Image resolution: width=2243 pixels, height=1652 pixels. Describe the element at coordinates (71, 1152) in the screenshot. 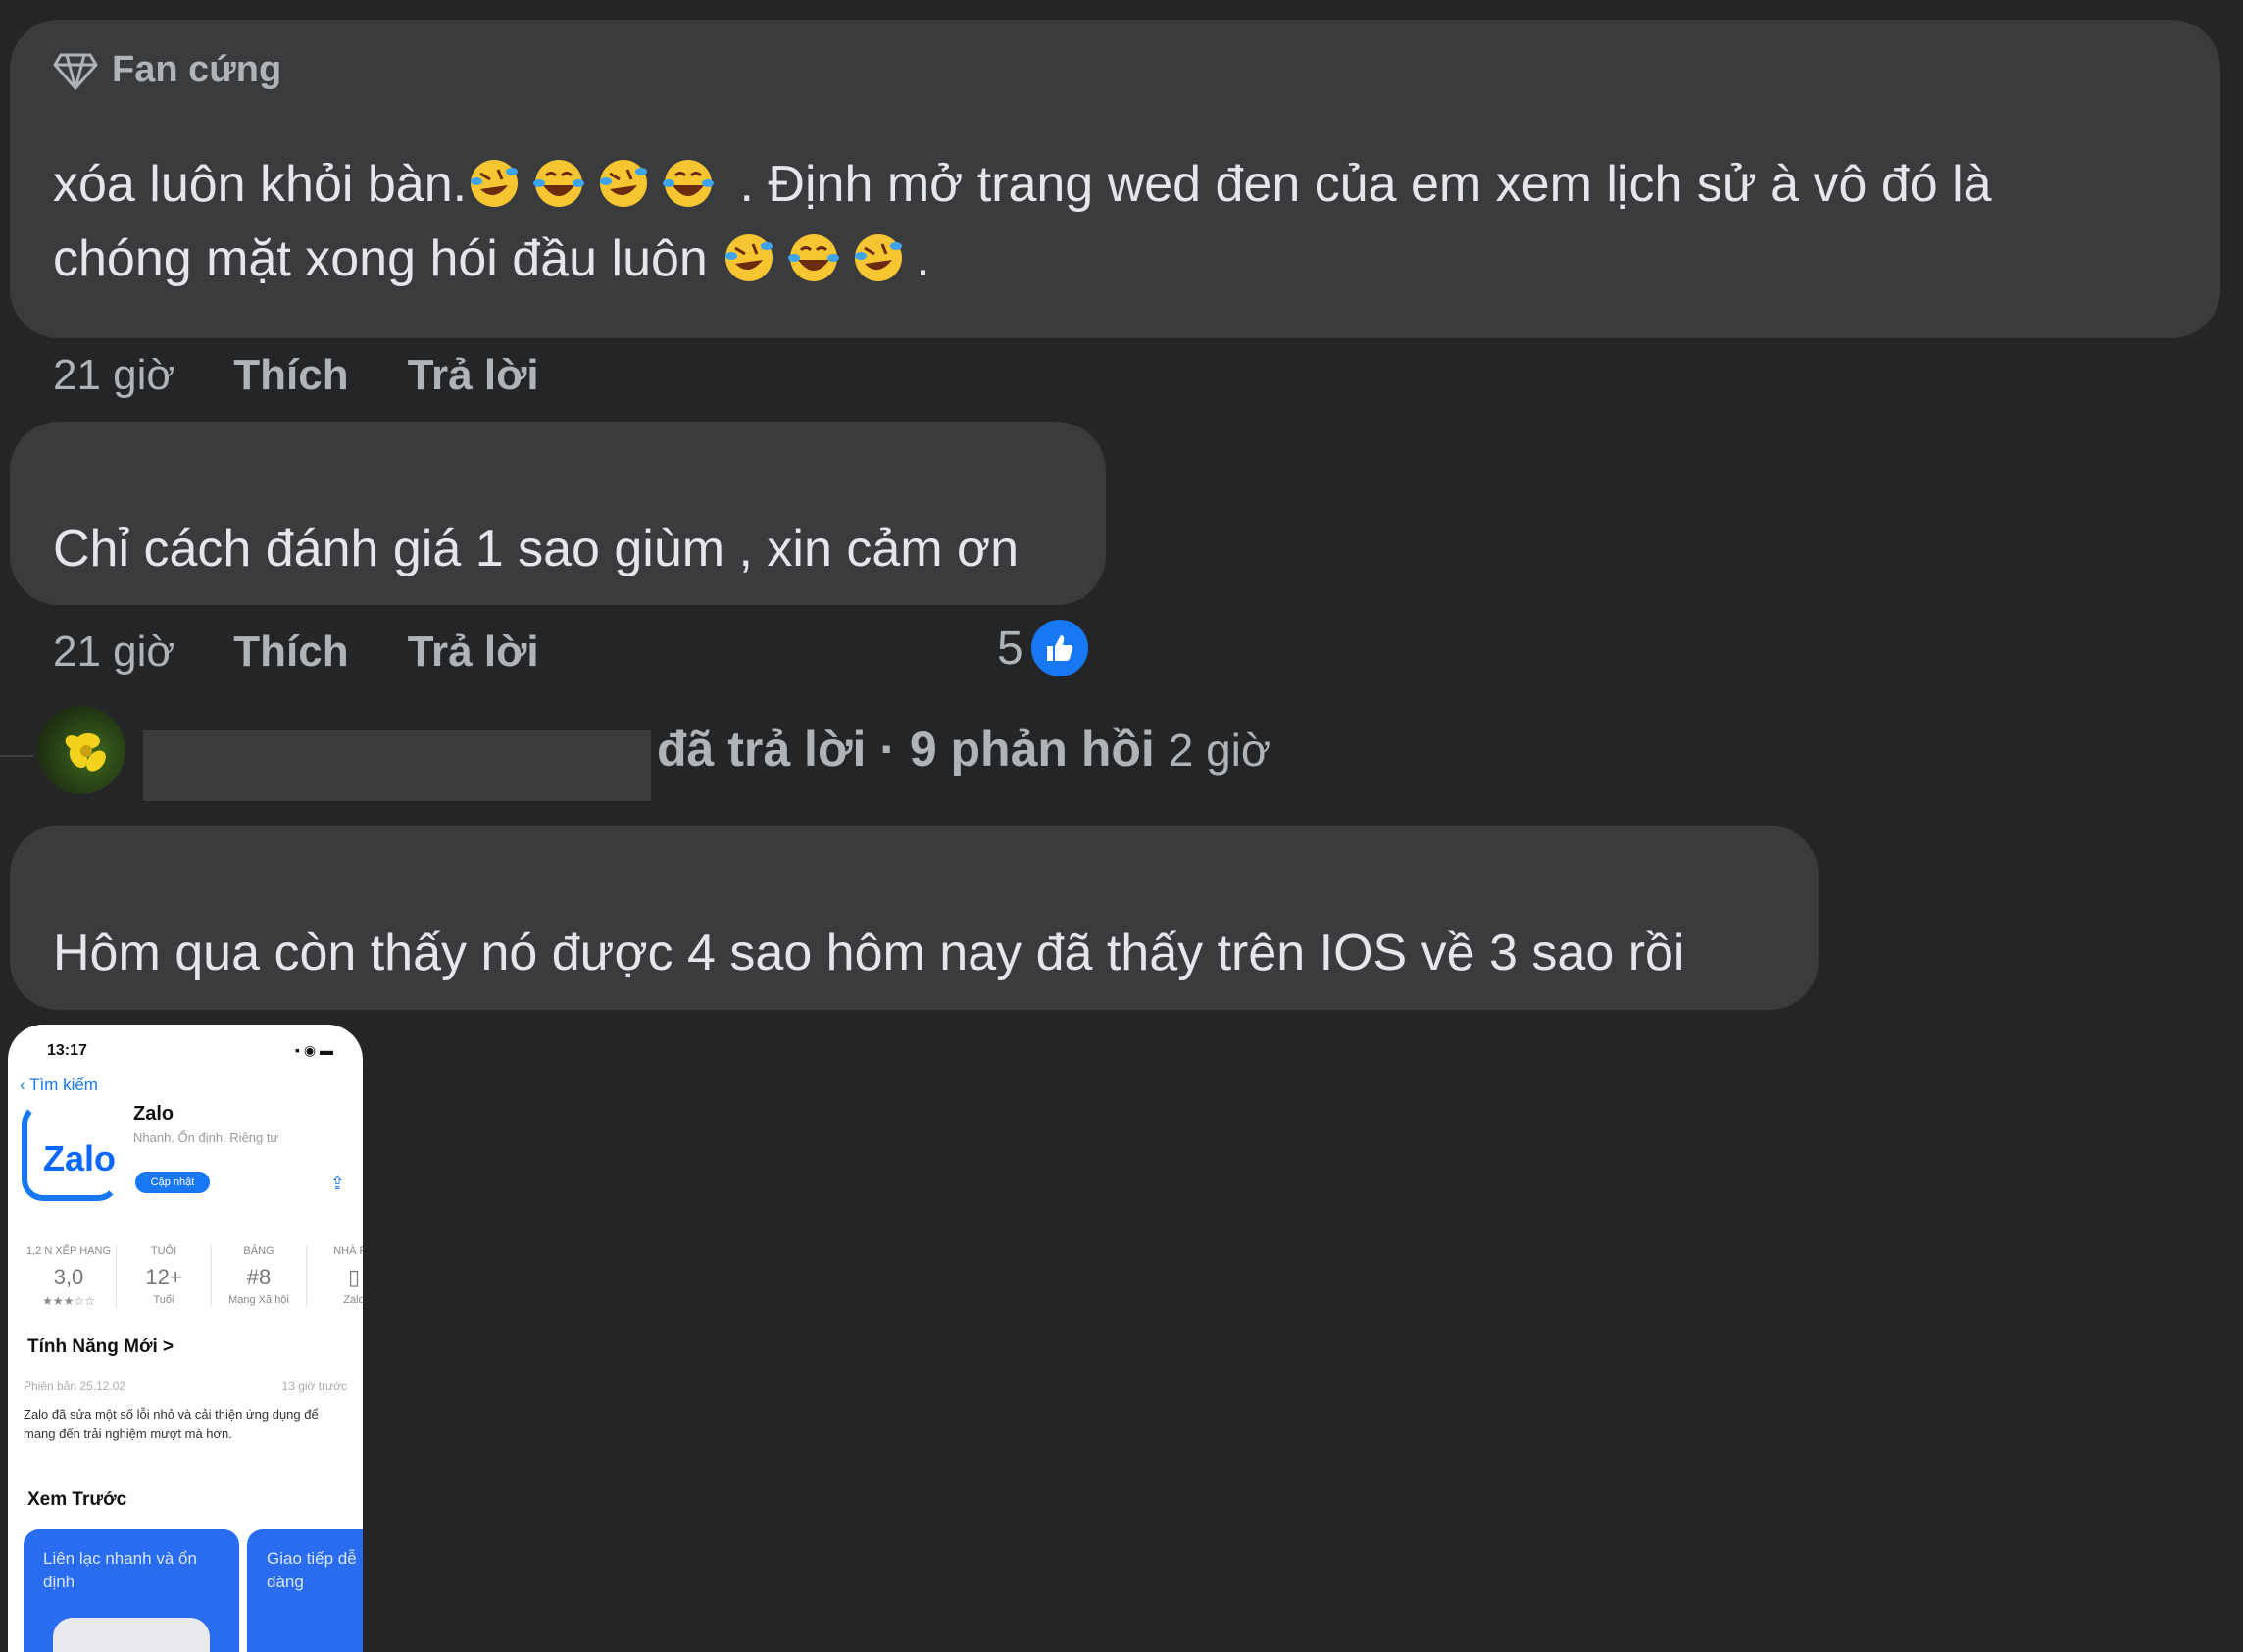

I see `zalo-app-icon: Zalo` at that location.